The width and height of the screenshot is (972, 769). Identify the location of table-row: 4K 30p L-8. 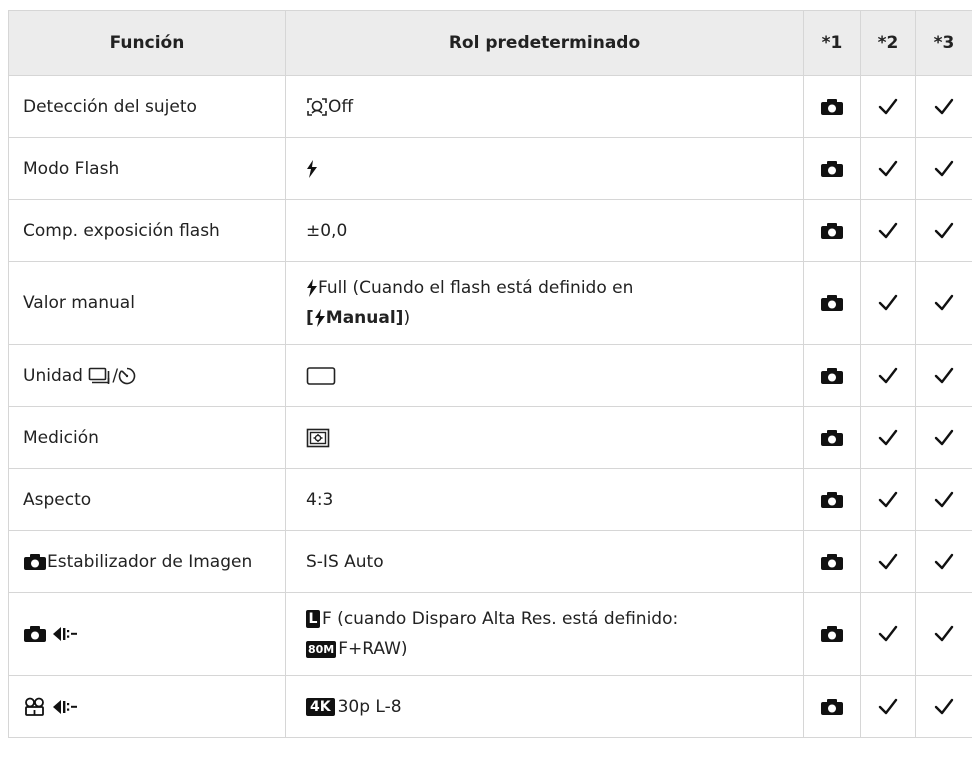
(490, 706).